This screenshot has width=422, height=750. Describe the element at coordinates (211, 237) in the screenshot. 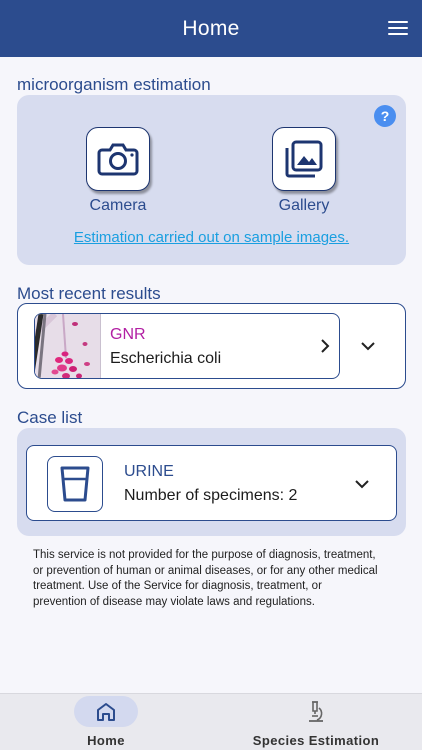

I see `sample-images-link: Estimation carried out on sample images.` at that location.